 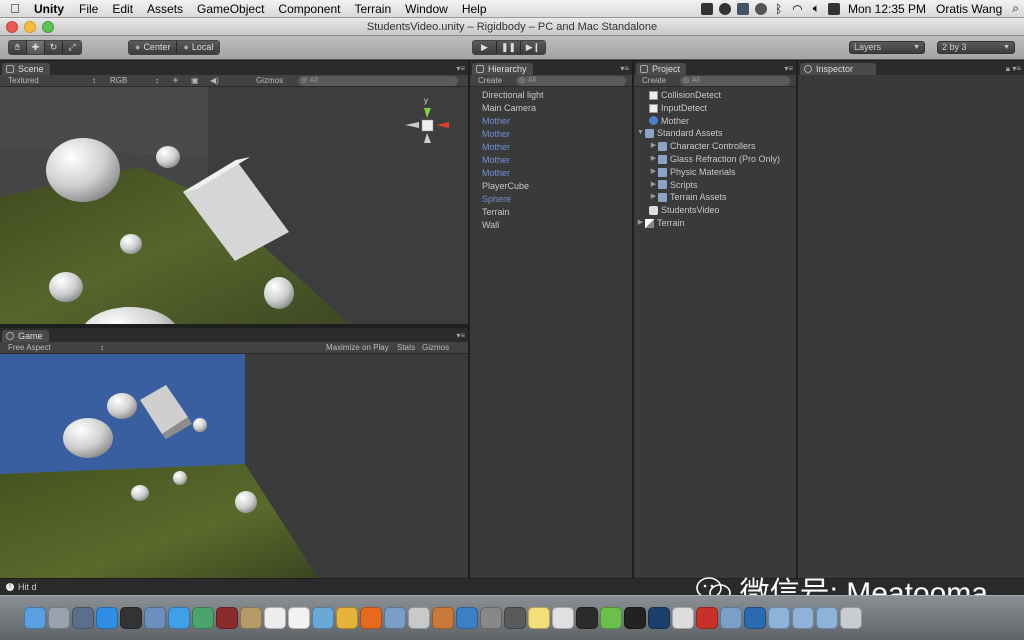 I want to click on hierarchy-create-dropdown: Create, so click(x=490, y=81).